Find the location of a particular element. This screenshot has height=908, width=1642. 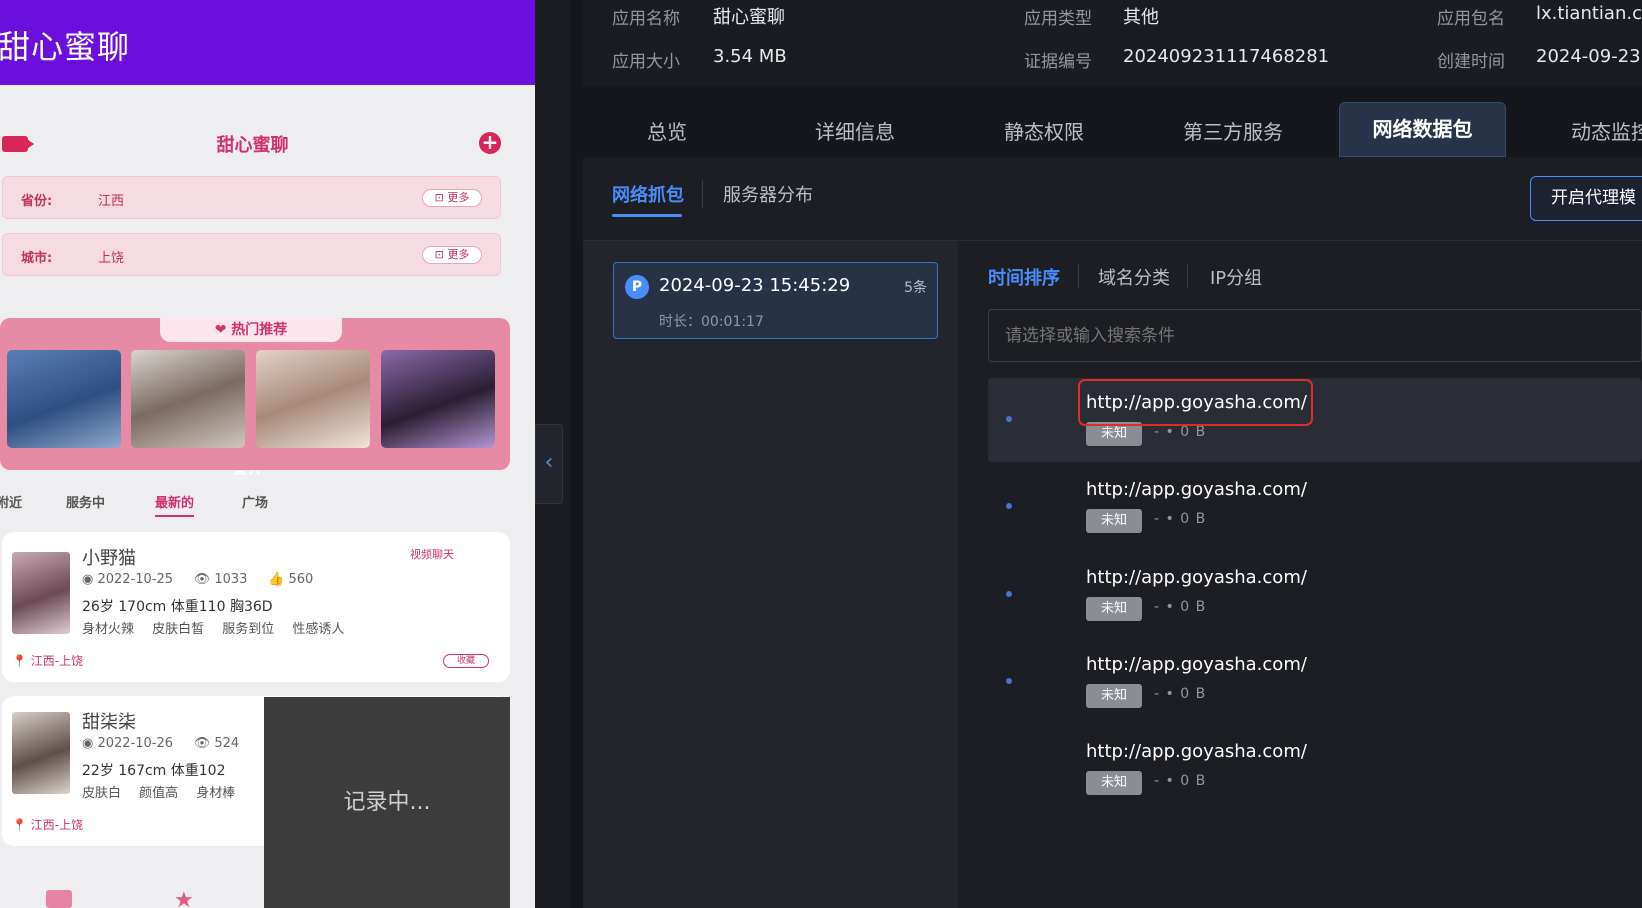

tab-network-packets: 网络数据包 is located at coordinates (1422, 129).